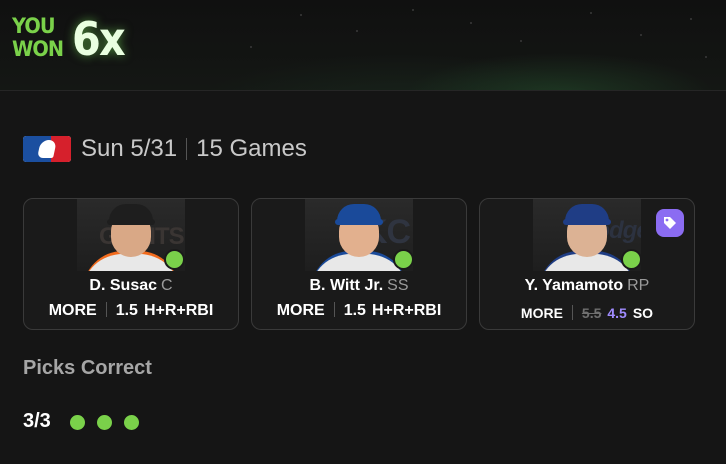 This screenshot has width=726, height=464. I want to click on player-name: B. Witt Jr., so click(346, 285).